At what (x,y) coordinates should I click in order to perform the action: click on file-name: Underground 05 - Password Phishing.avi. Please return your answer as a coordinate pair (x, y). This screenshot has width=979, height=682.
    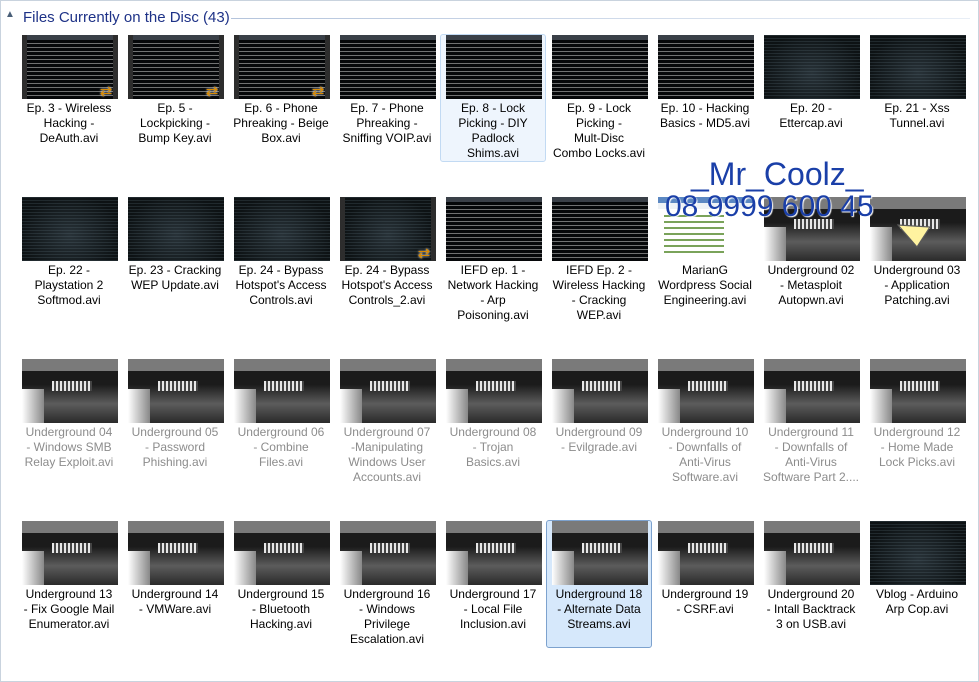
    Looking at the image, I should click on (175, 447).